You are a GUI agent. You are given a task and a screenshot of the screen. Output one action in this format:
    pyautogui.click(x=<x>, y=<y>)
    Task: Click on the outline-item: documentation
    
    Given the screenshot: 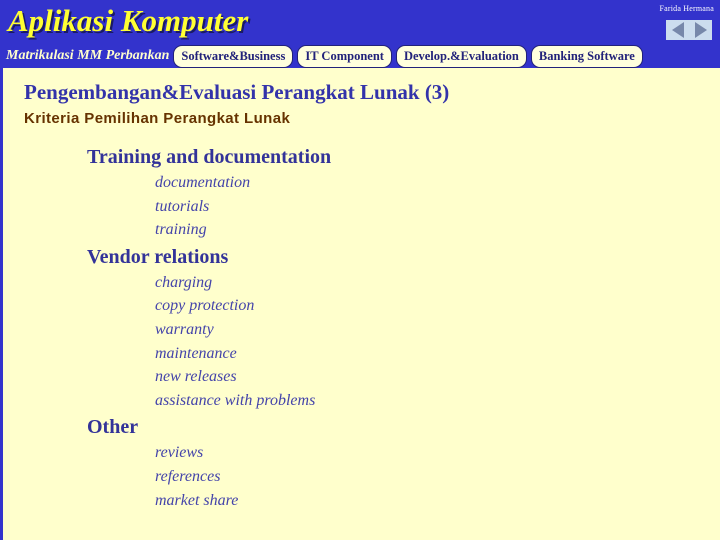 What is the action you would take?
    pyautogui.click(x=203, y=182)
    